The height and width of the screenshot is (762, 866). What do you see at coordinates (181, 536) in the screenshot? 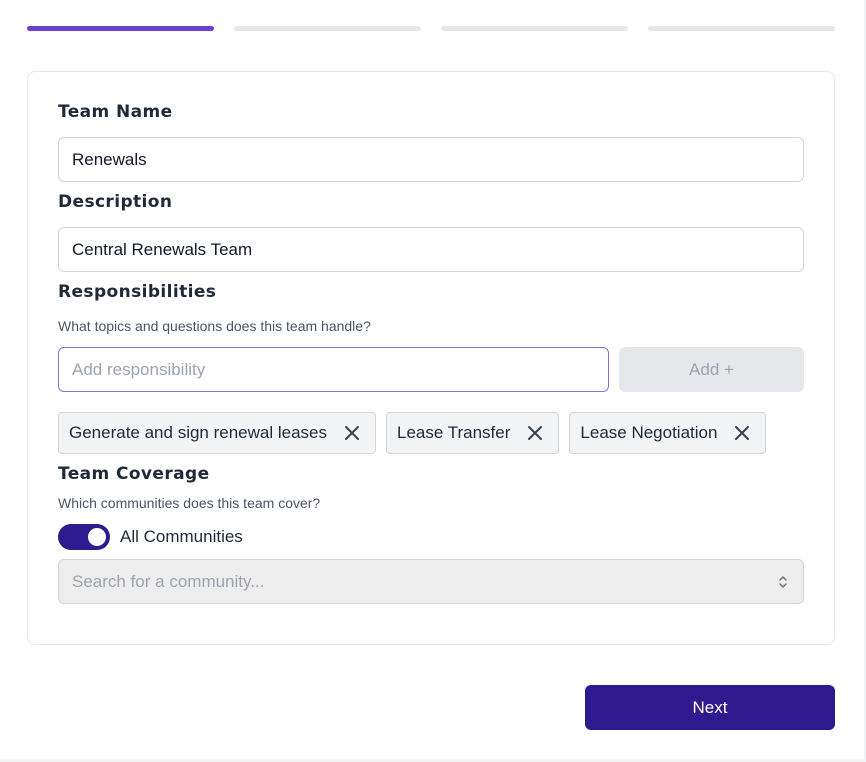
I see `all-communities-label: All Communities` at bounding box center [181, 536].